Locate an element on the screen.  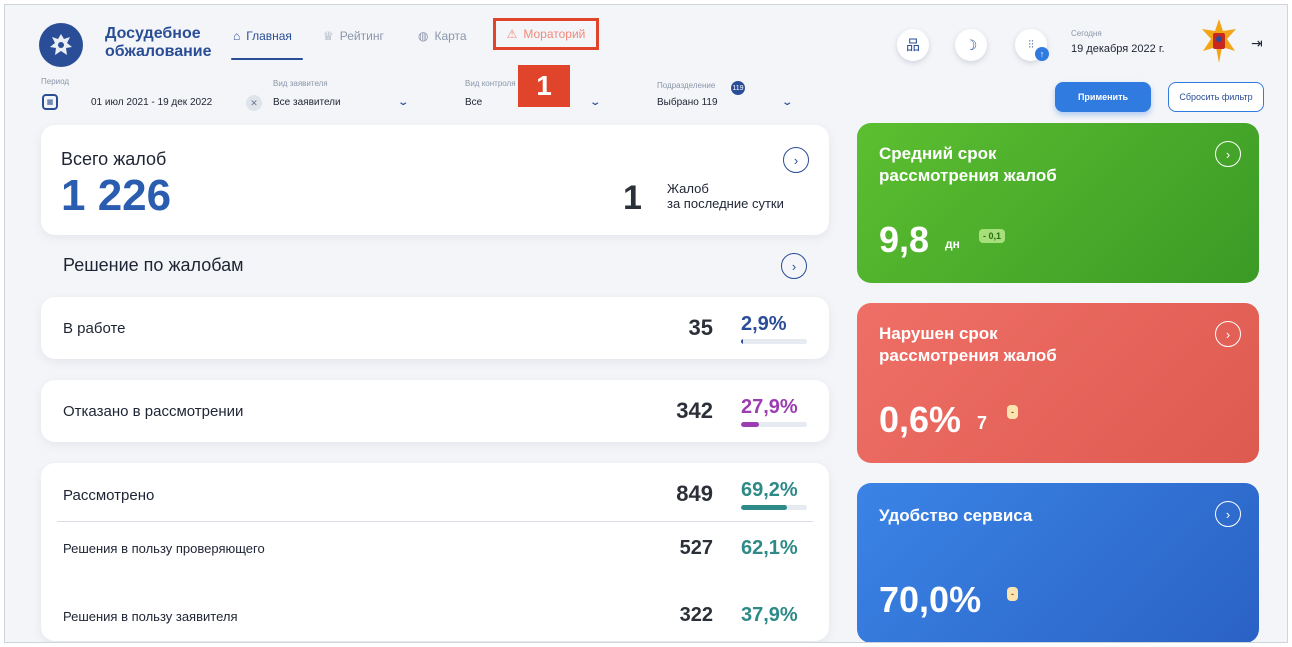
nav-home-label: Главная is located at coordinates (269, 36).